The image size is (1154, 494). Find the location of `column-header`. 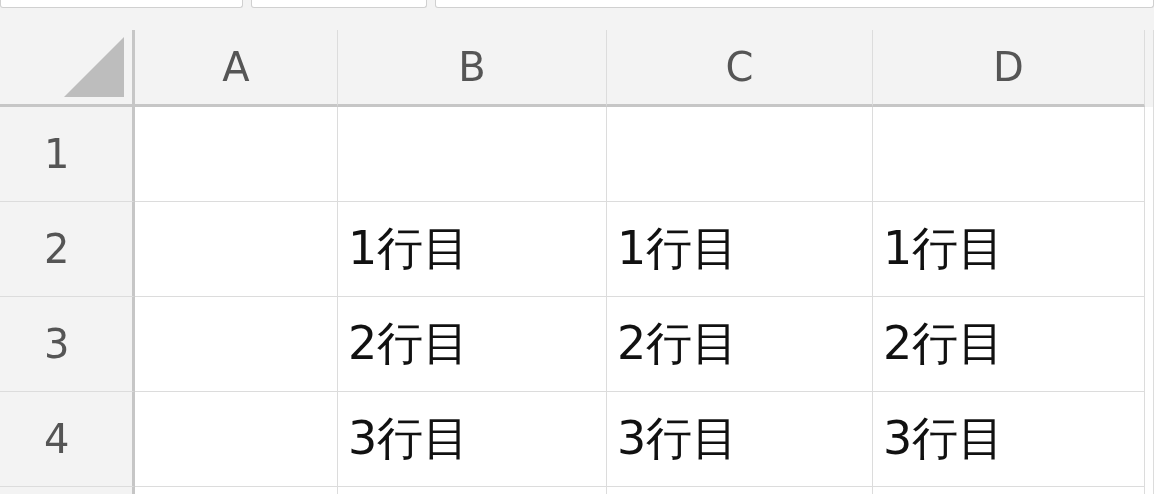

column-header is located at coordinates (1149, 68).